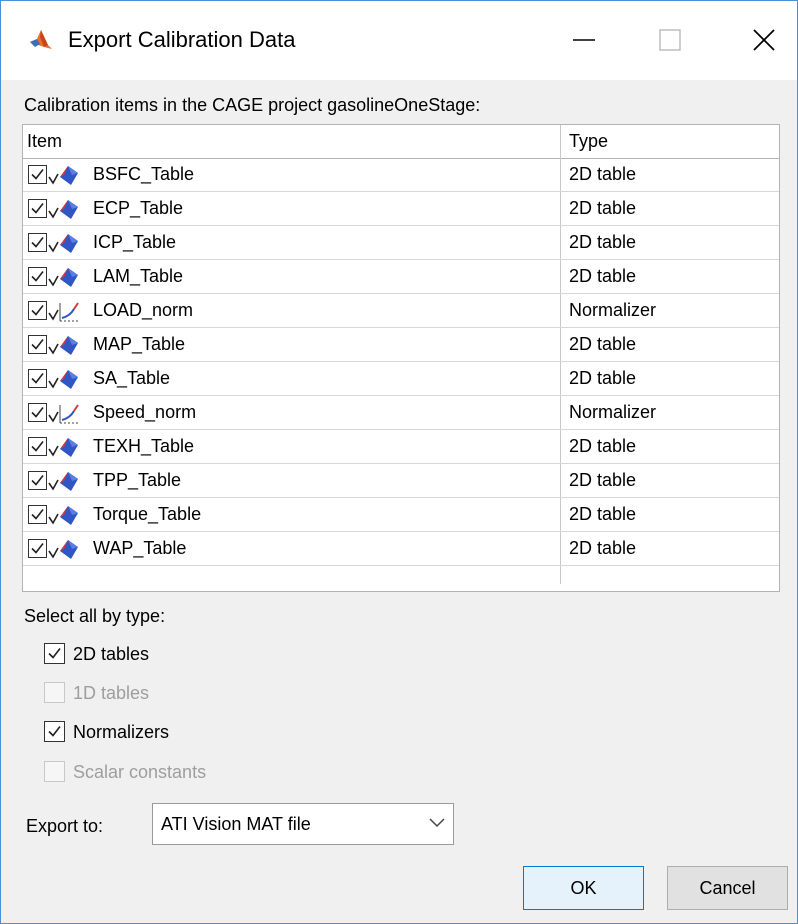 Image resolution: width=798 pixels, height=924 pixels. What do you see at coordinates (139, 344) in the screenshot?
I see `row-item-name: MAP_Table` at bounding box center [139, 344].